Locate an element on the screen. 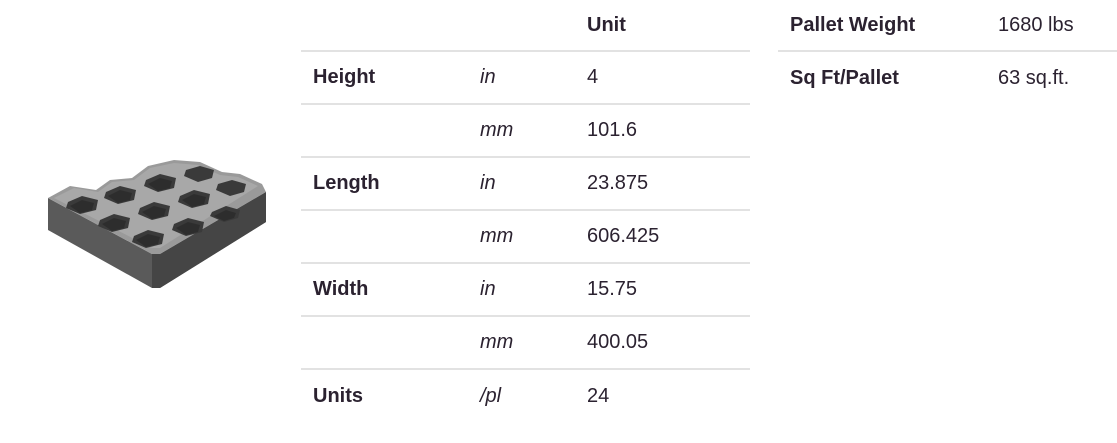 This screenshot has height=443, width=1117. row-value: 4 is located at coordinates (593, 77).